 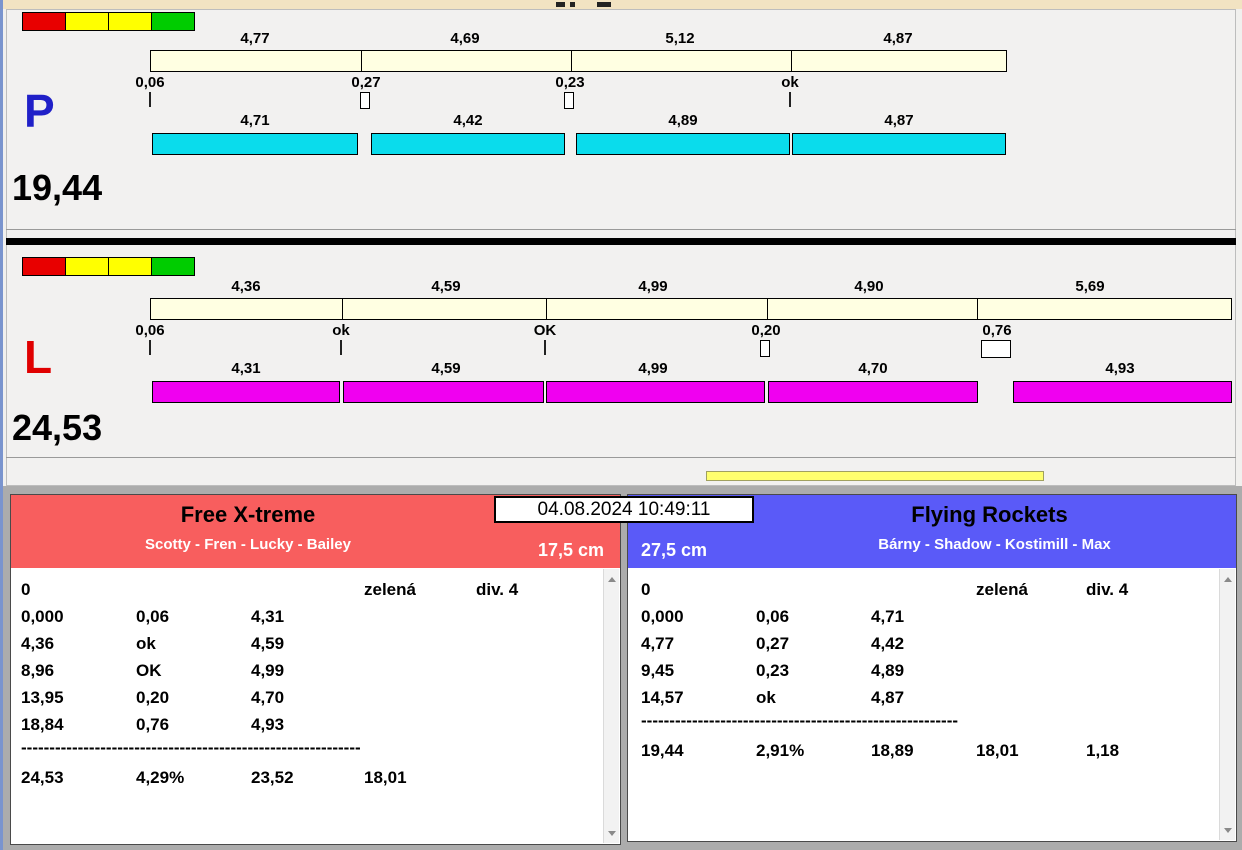 What do you see at coordinates (246, 286) in the screenshot?
I see `lane-l-top-split: 4,36` at bounding box center [246, 286].